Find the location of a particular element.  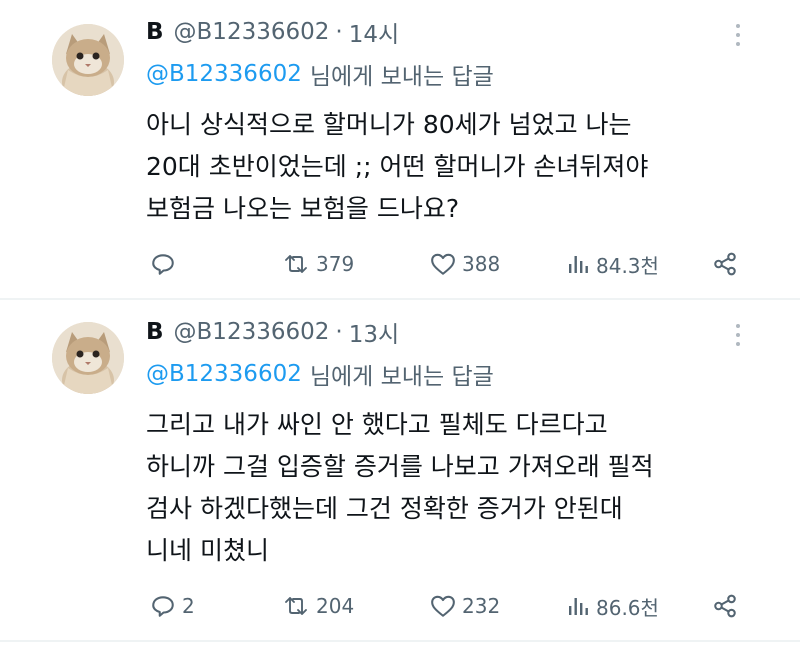

reply-context-label: 님에게 보내는 답글 is located at coordinates (401, 77).